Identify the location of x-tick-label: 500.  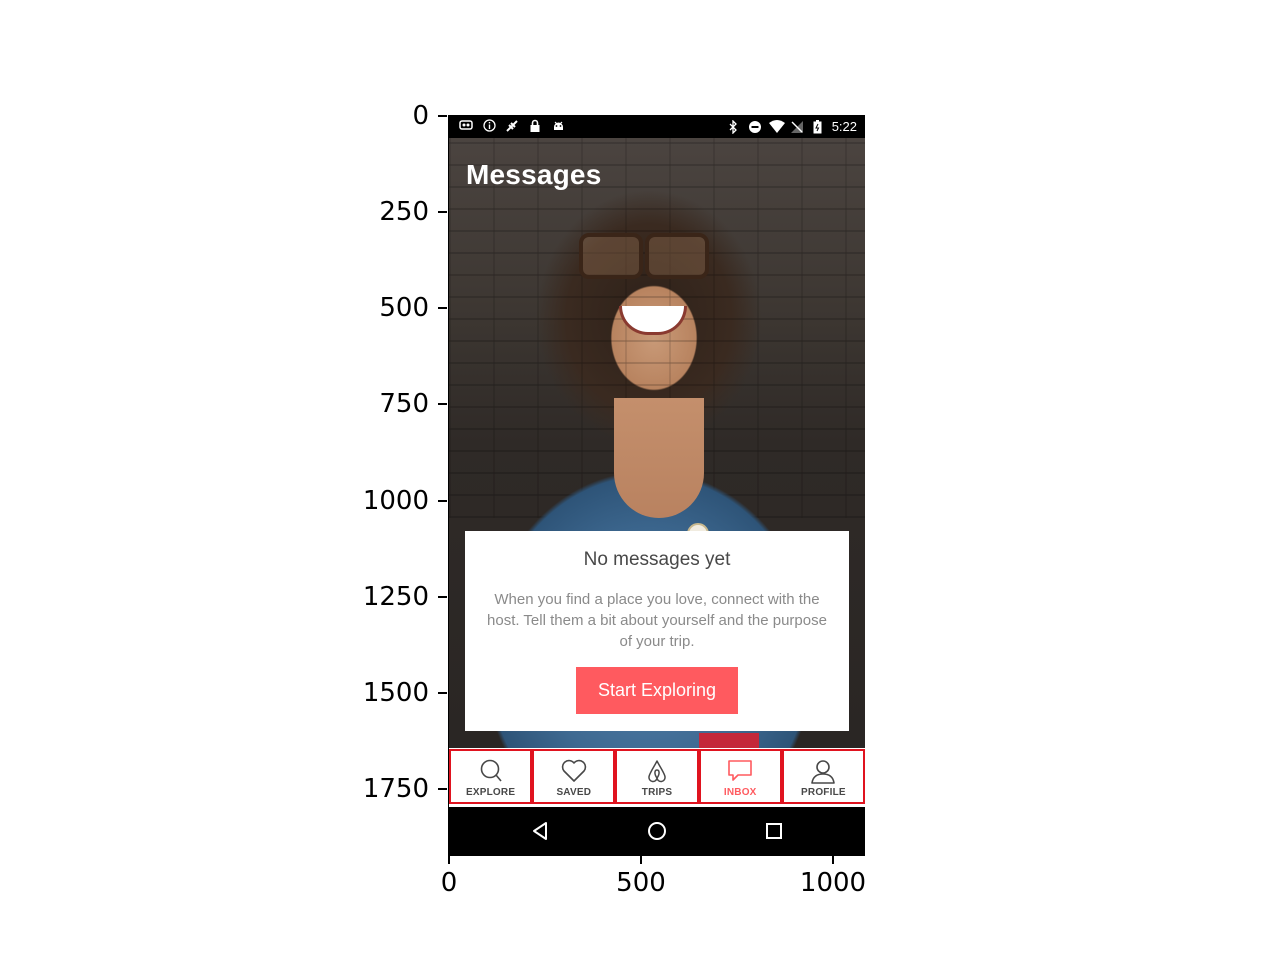
(641, 883).